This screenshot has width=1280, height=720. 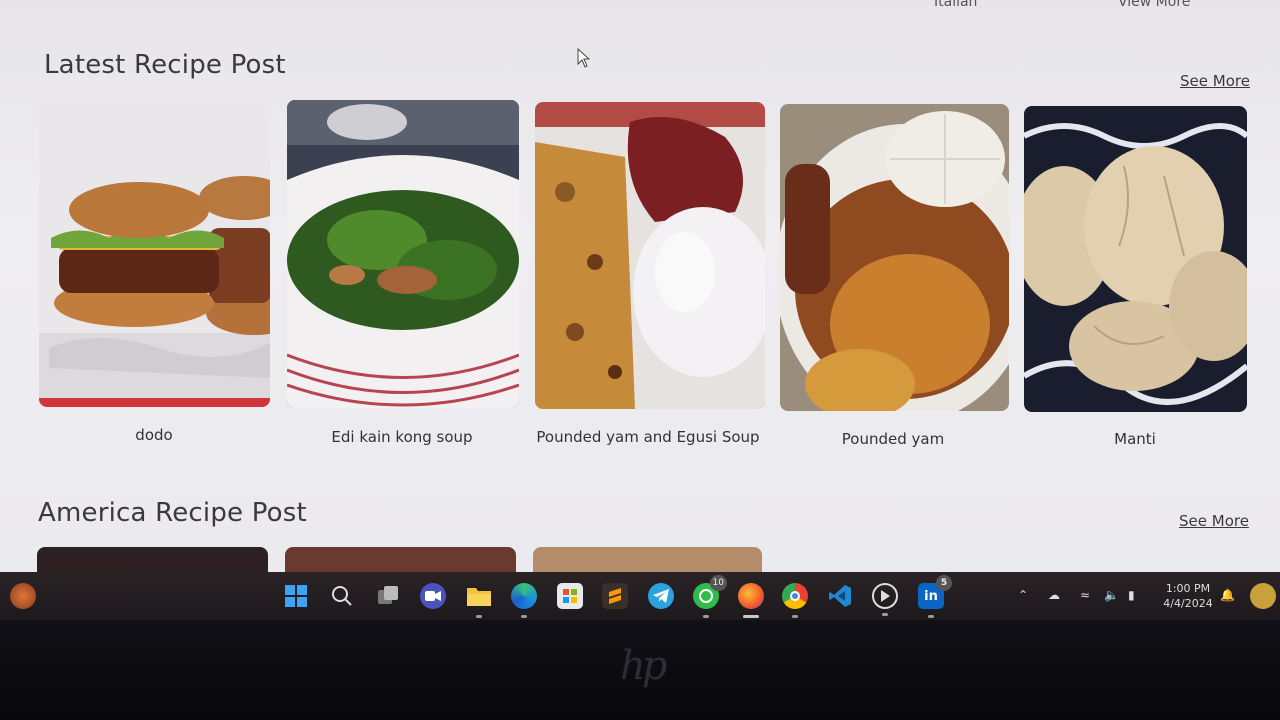 What do you see at coordinates (1054, 595) in the screenshot?
I see `onedrive-icon: ☁` at bounding box center [1054, 595].